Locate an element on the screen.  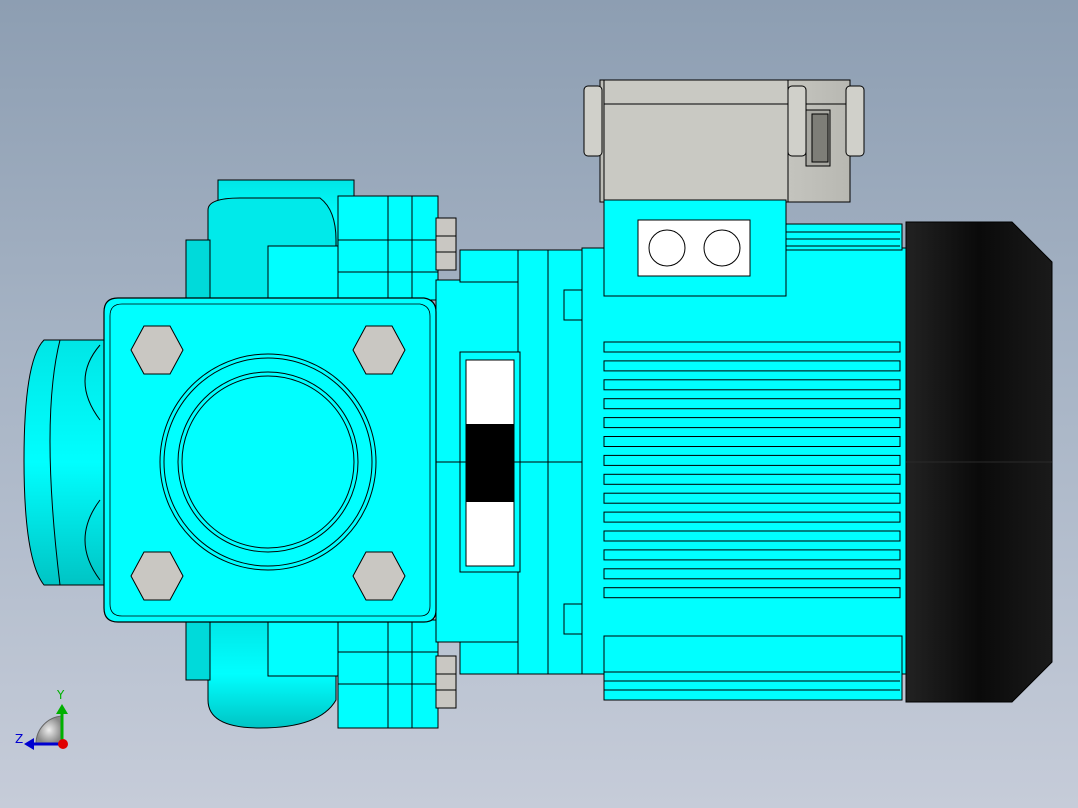
junction-plate is located at coordinates (694, 248).